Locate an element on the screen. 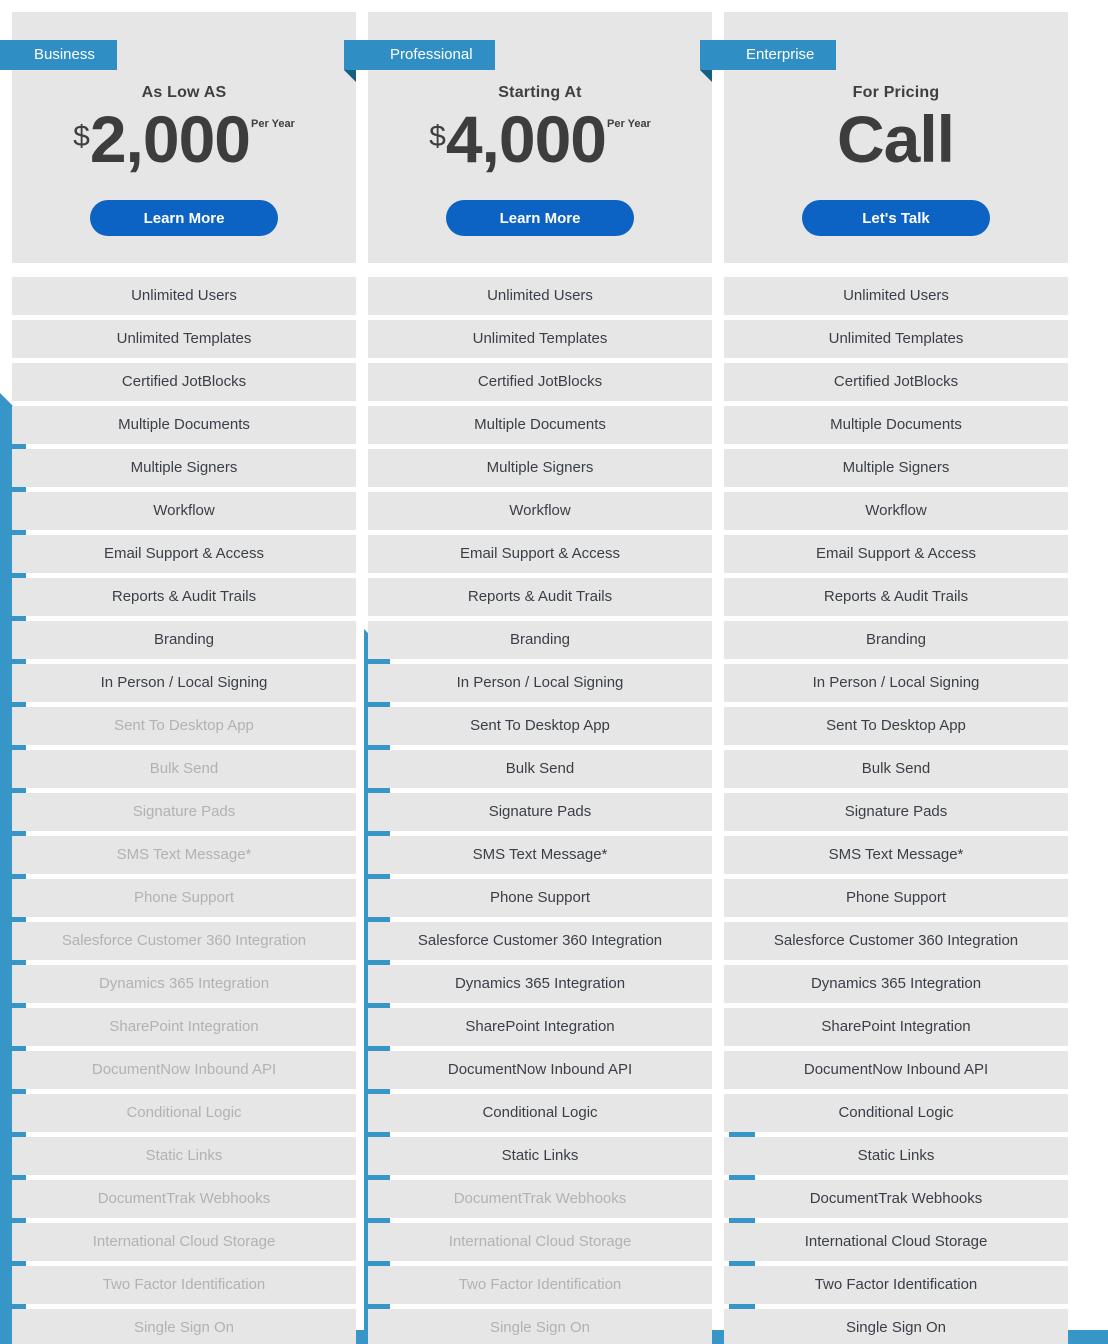 This screenshot has height=1344, width=1108. price-amount: 2,000 is located at coordinates (170, 139).